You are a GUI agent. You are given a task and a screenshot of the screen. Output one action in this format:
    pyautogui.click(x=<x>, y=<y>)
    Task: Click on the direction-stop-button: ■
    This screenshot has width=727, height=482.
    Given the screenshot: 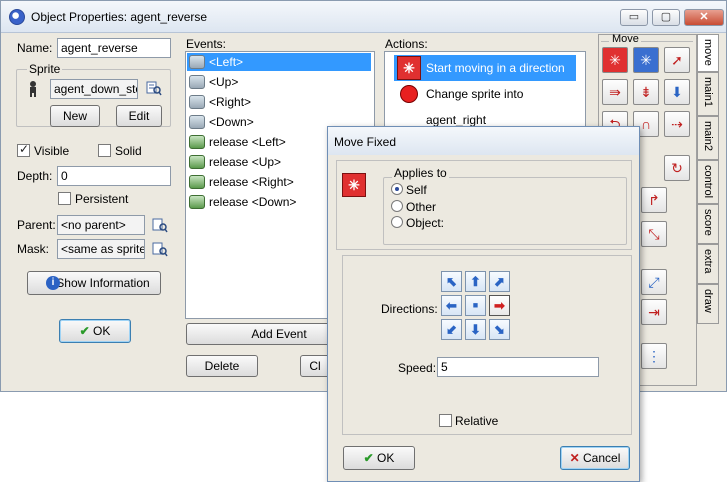 What is the action you would take?
    pyautogui.click(x=475, y=305)
    